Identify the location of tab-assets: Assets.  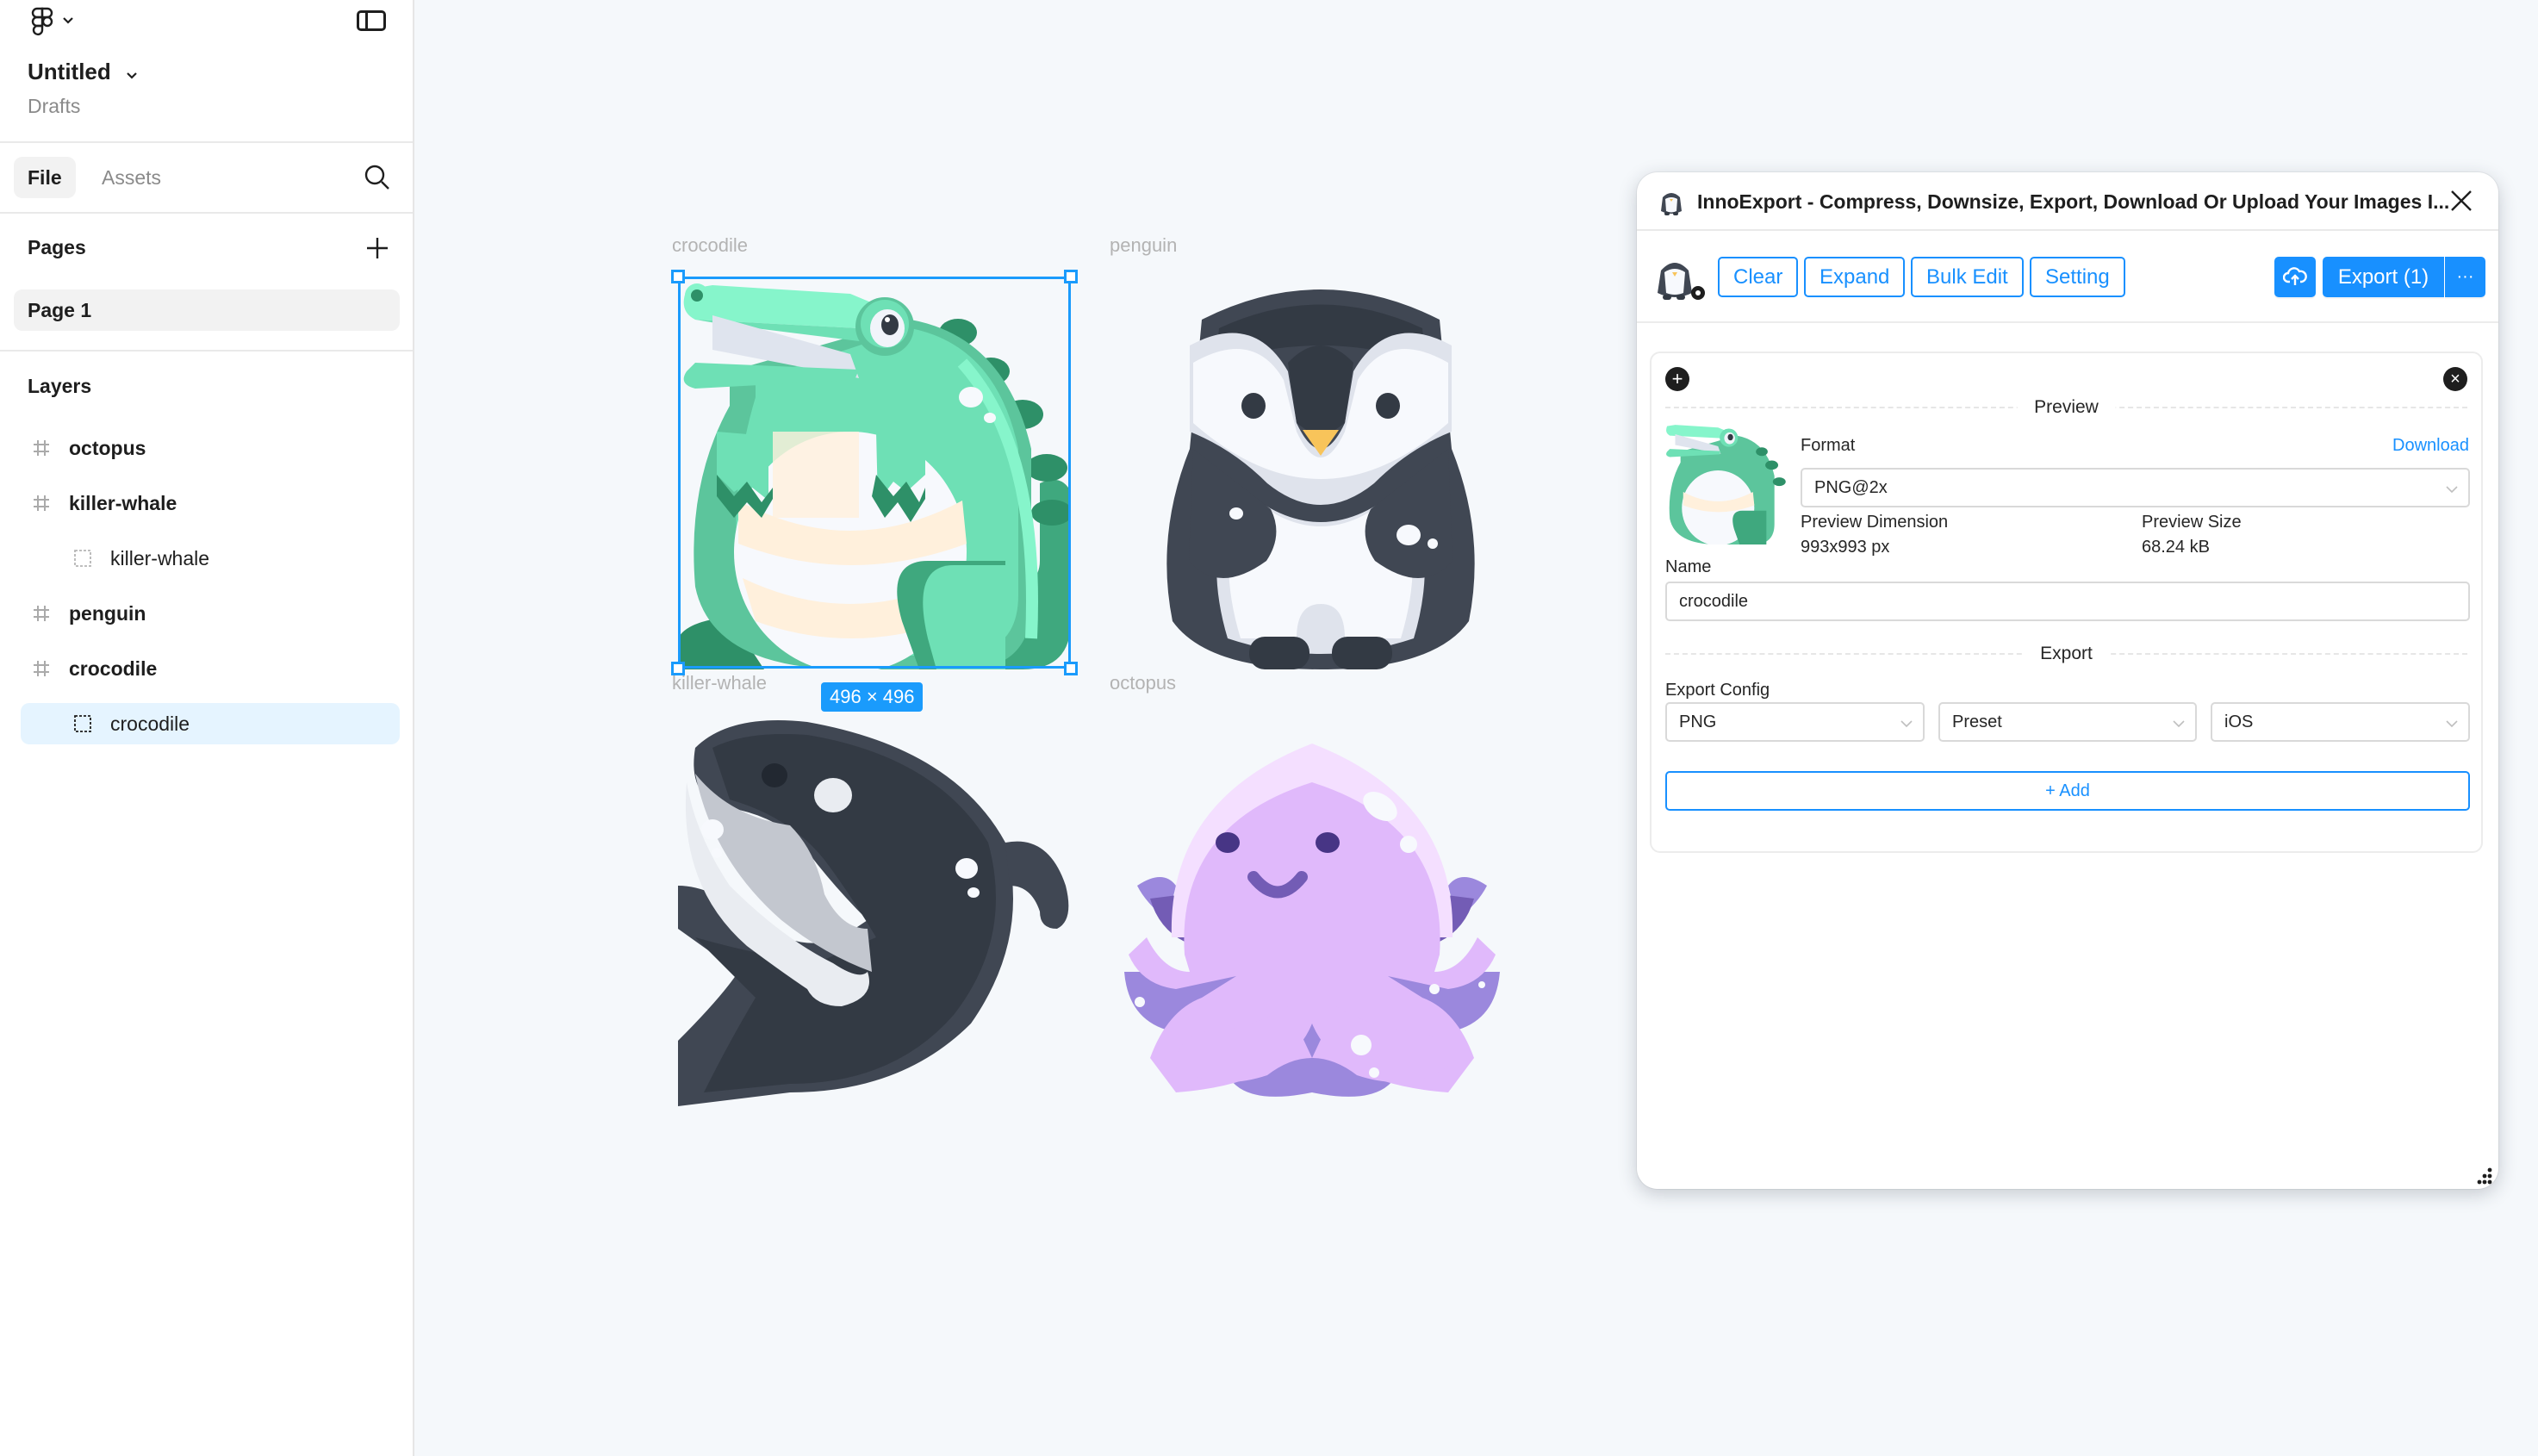
(131, 178).